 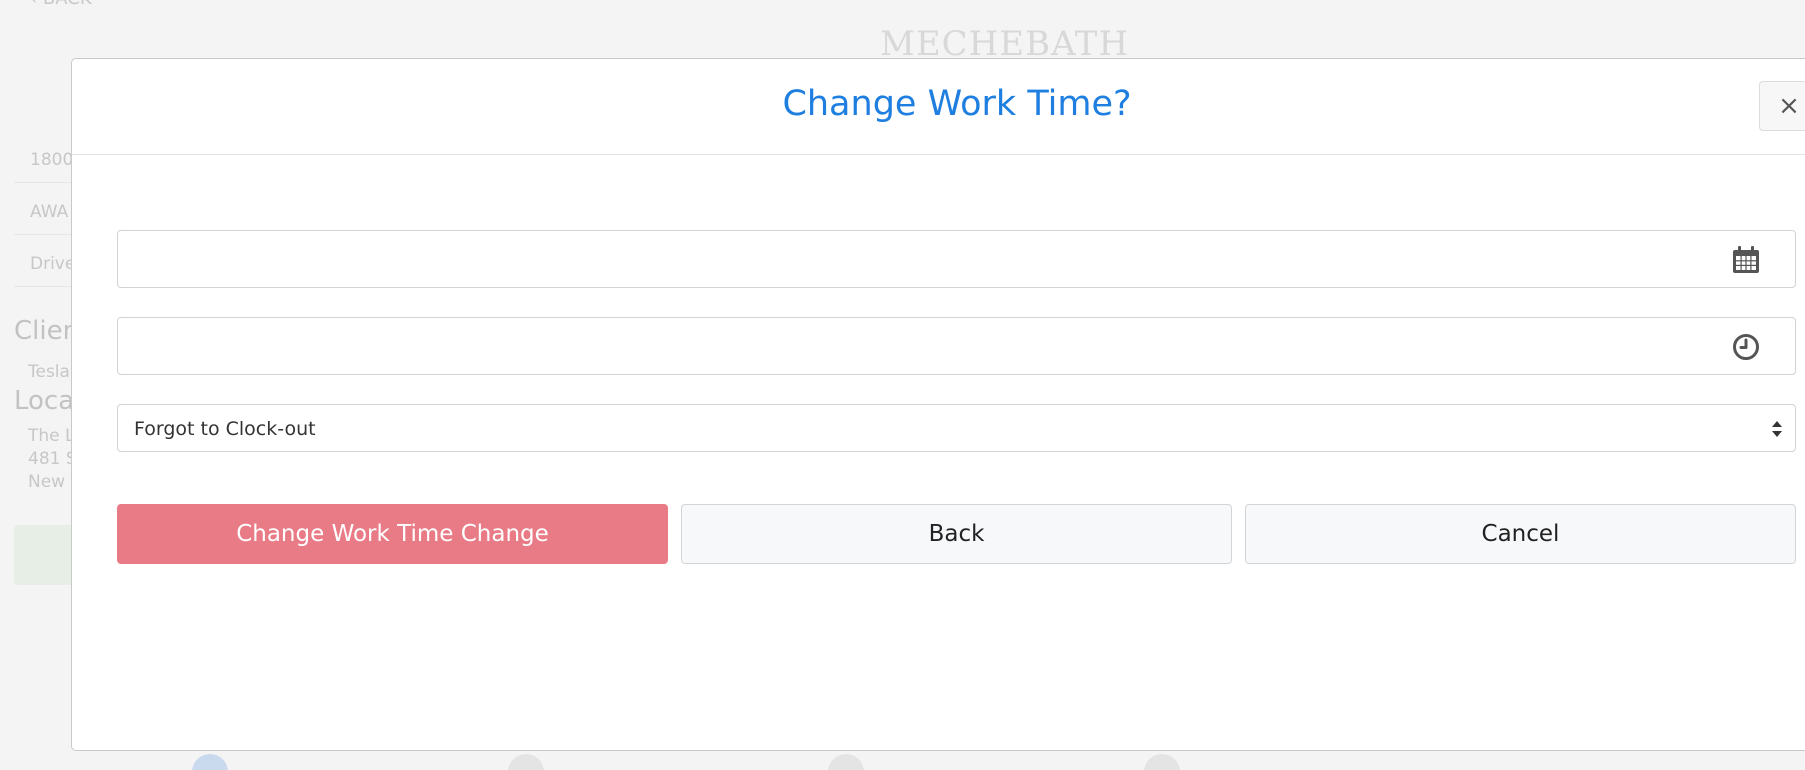 I want to click on close-icon: ×, so click(x=1789, y=106).